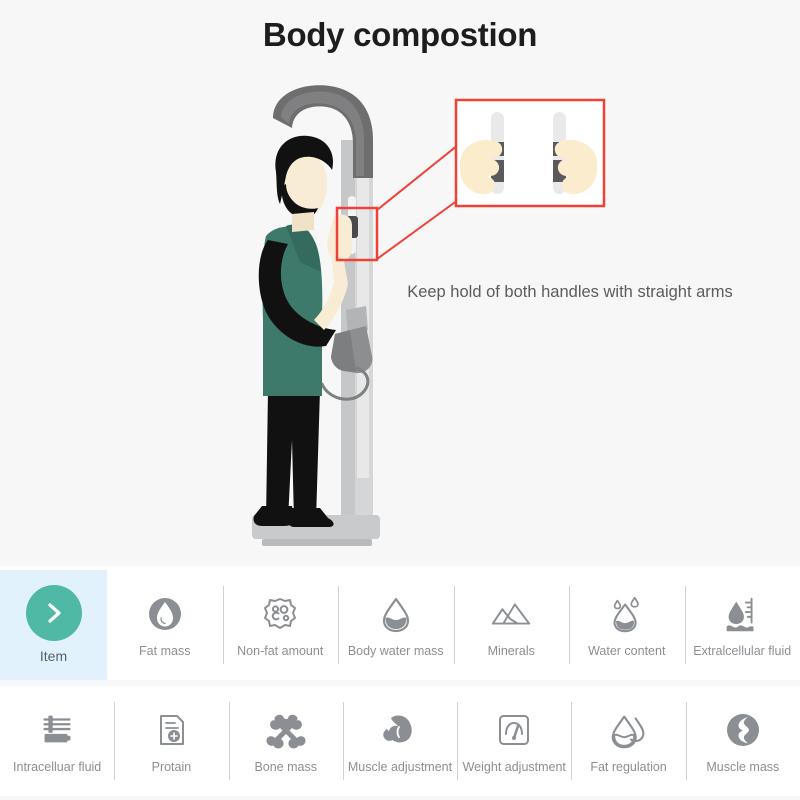 Image resolution: width=800 pixels, height=800 pixels. I want to click on toolbar-item-label: Bone mass, so click(285, 766).